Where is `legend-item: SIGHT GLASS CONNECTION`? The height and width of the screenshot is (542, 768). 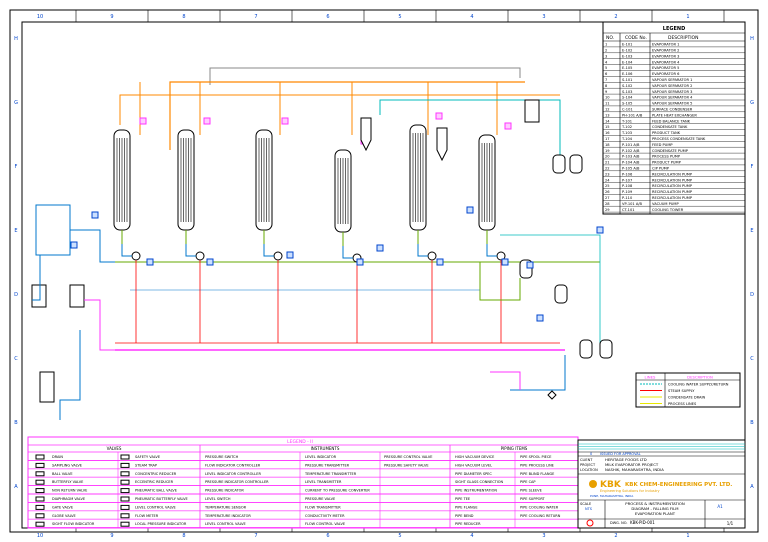 legend-item: SIGHT GLASS CONNECTION is located at coordinates (479, 482).